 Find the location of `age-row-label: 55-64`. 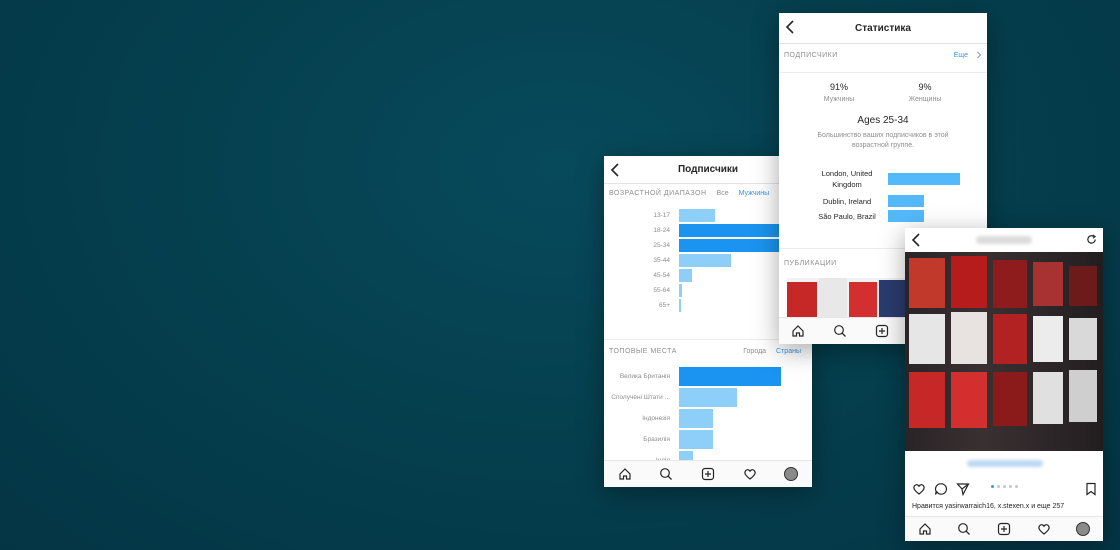

age-row-label: 55-64 is located at coordinates (661, 290).